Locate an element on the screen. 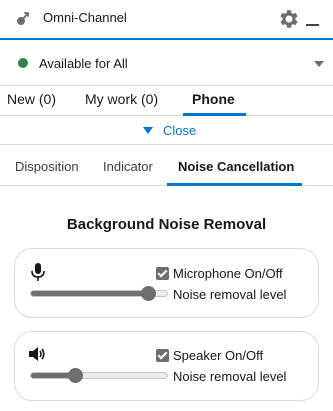 This screenshot has width=333, height=411. slider-fill is located at coordinates (89, 293).